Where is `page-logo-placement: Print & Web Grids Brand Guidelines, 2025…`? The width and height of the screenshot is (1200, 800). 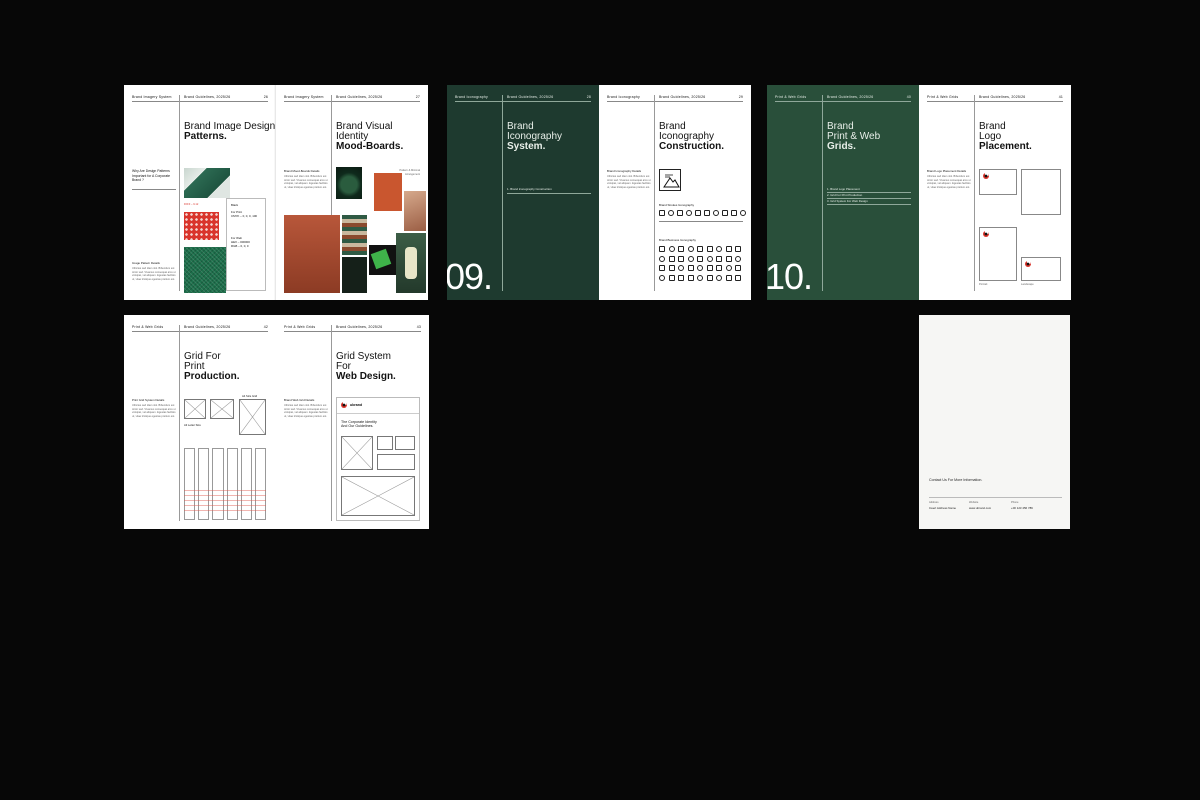
page-logo-placement: Print & Web Grids Brand Guidelines, 2025… is located at coordinates (995, 192).